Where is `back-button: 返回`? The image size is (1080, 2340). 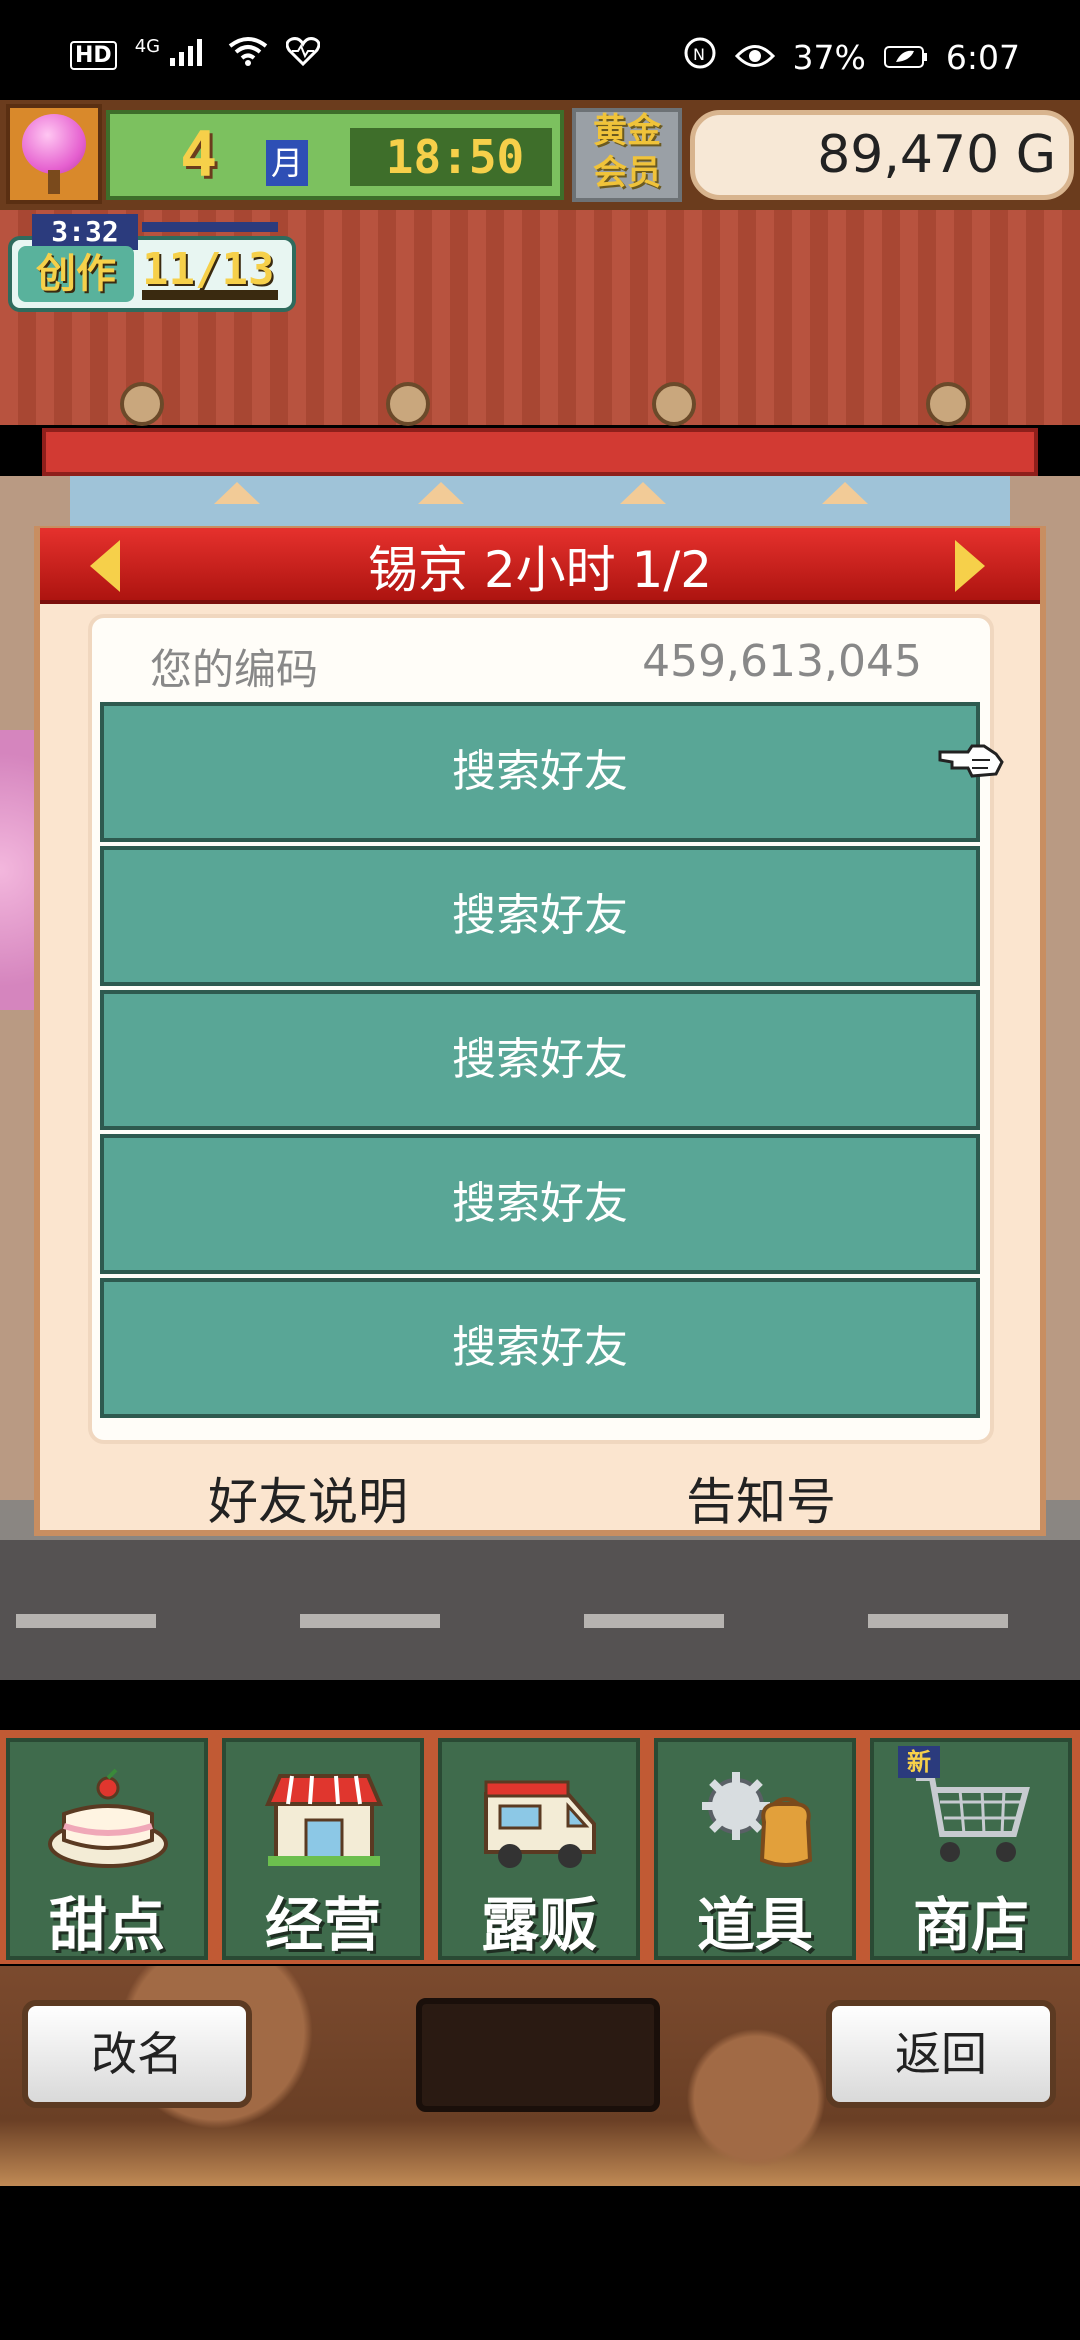
back-button: 返回 is located at coordinates (941, 2054).